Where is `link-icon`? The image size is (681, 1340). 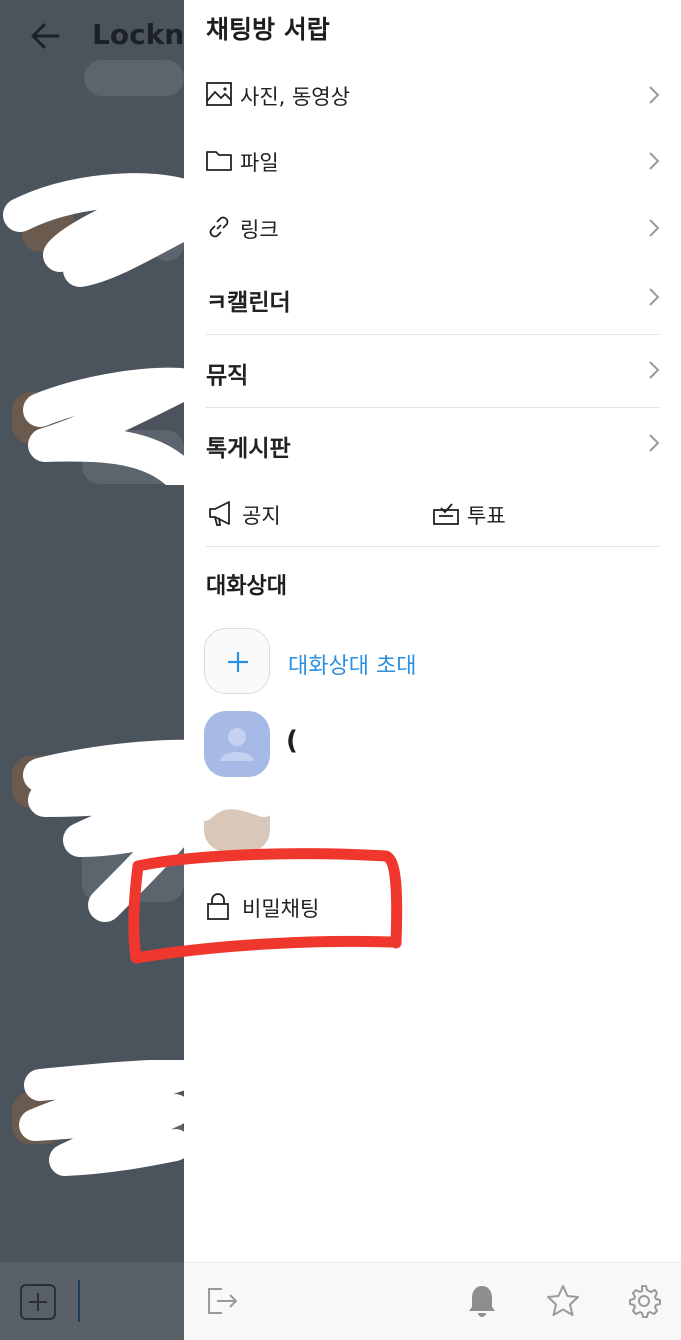 link-icon is located at coordinates (219, 227).